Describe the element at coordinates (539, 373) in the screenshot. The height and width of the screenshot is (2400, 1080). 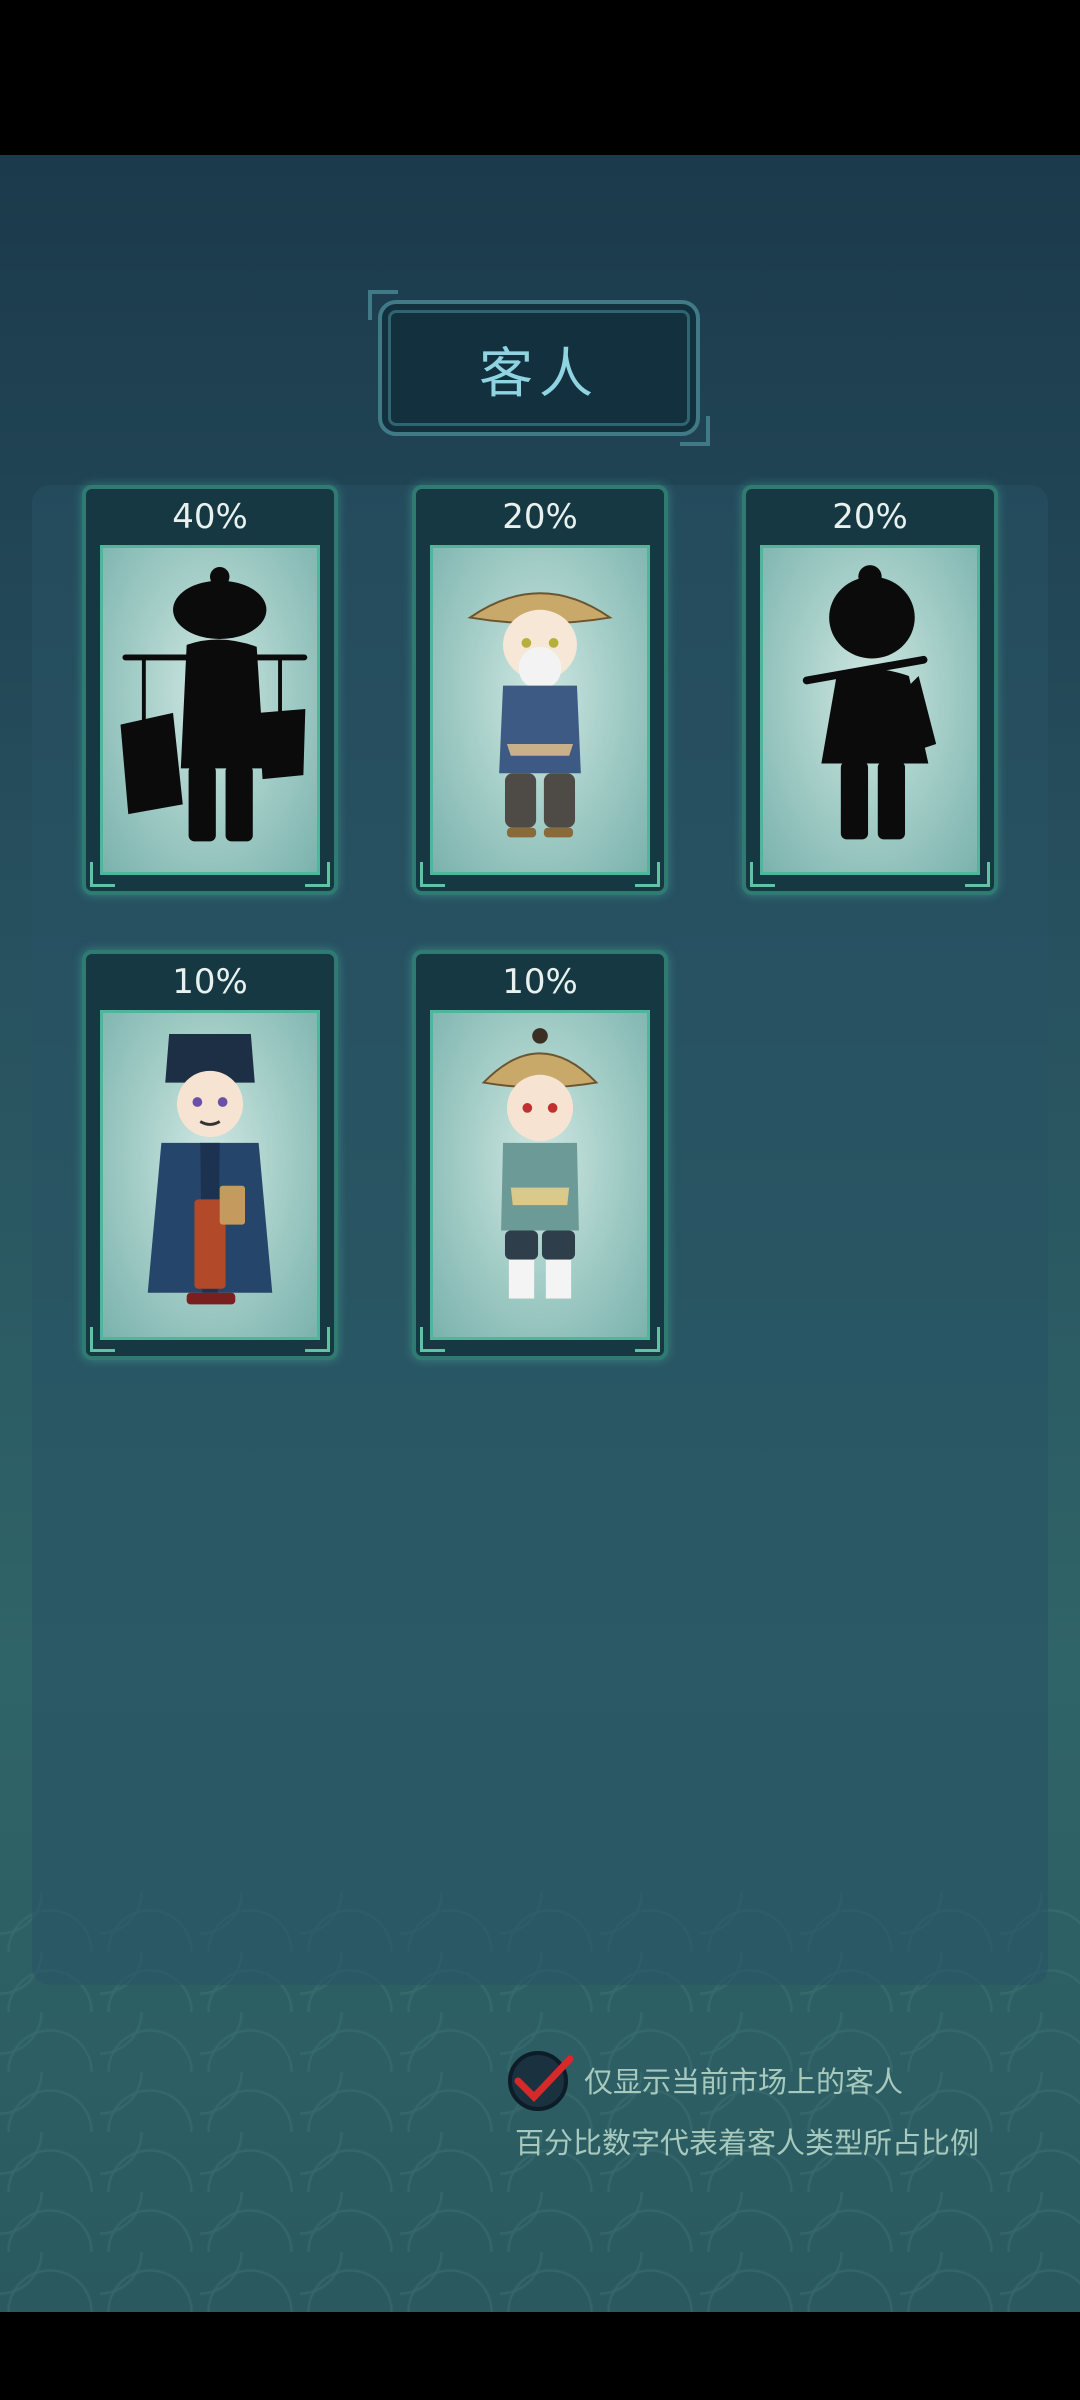
I see `page-title: 客人` at that location.